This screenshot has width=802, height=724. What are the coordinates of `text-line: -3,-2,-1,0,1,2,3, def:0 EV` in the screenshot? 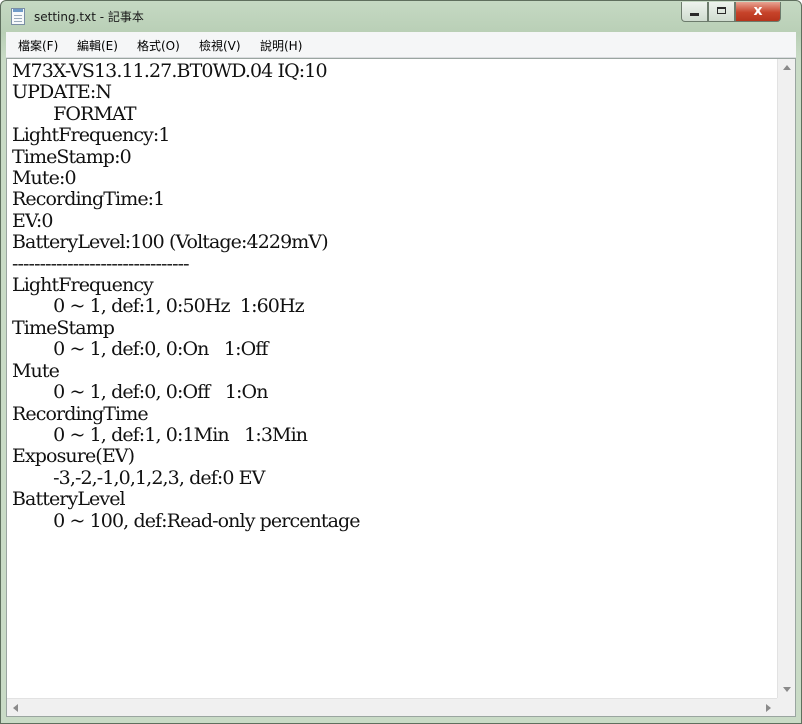 It's located at (138, 477).